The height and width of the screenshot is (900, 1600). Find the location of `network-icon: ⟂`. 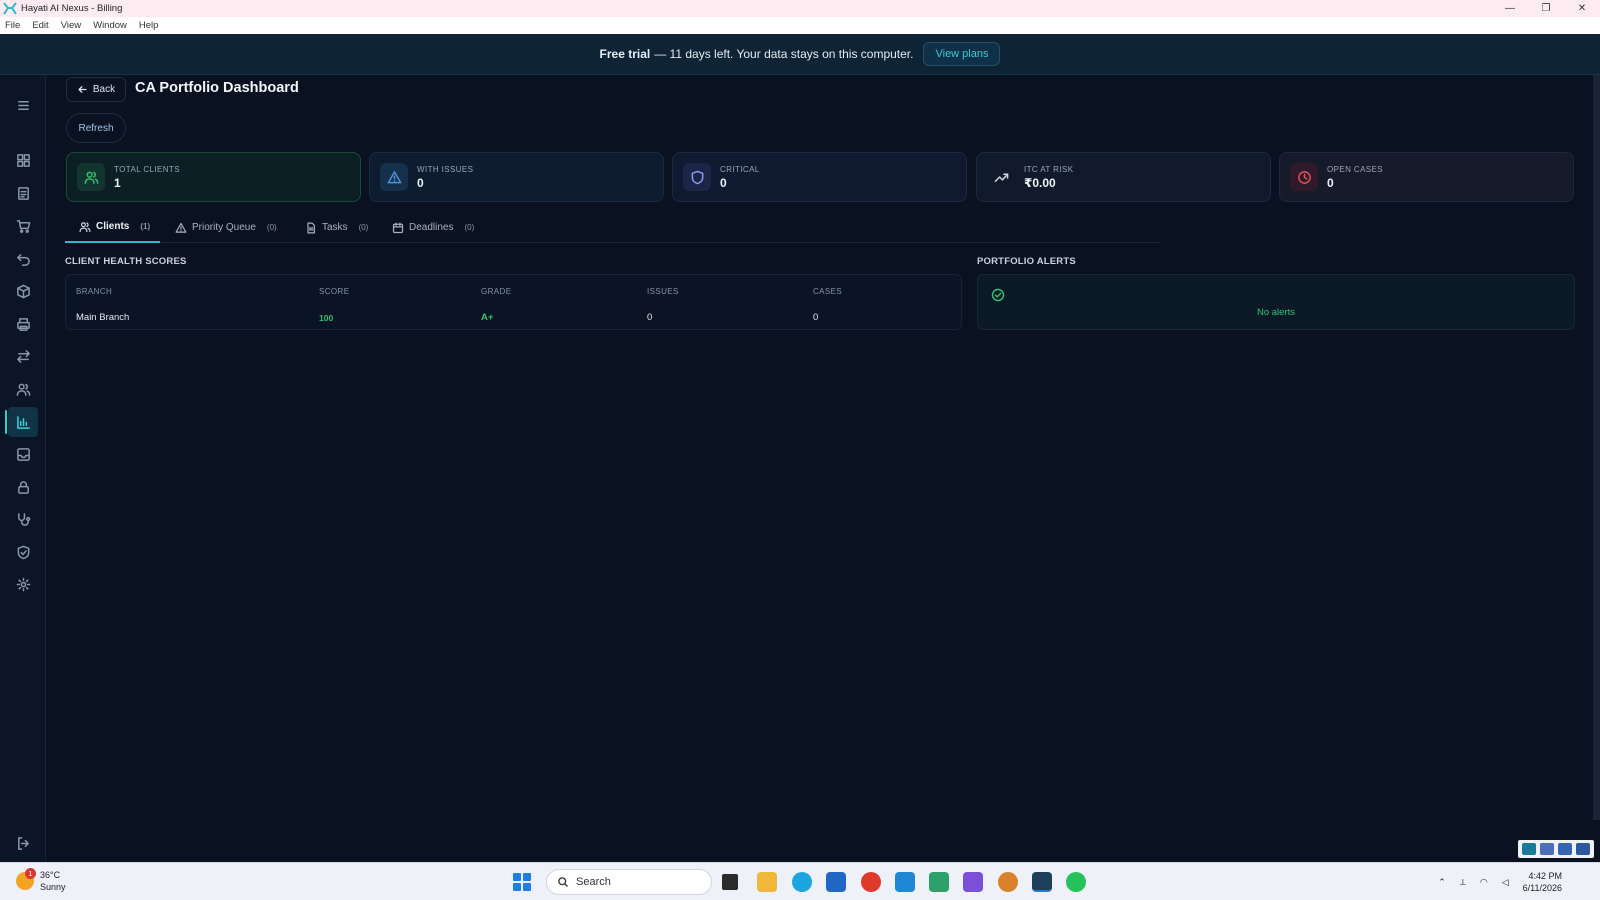

network-icon: ⟂ is located at coordinates (1463, 882).